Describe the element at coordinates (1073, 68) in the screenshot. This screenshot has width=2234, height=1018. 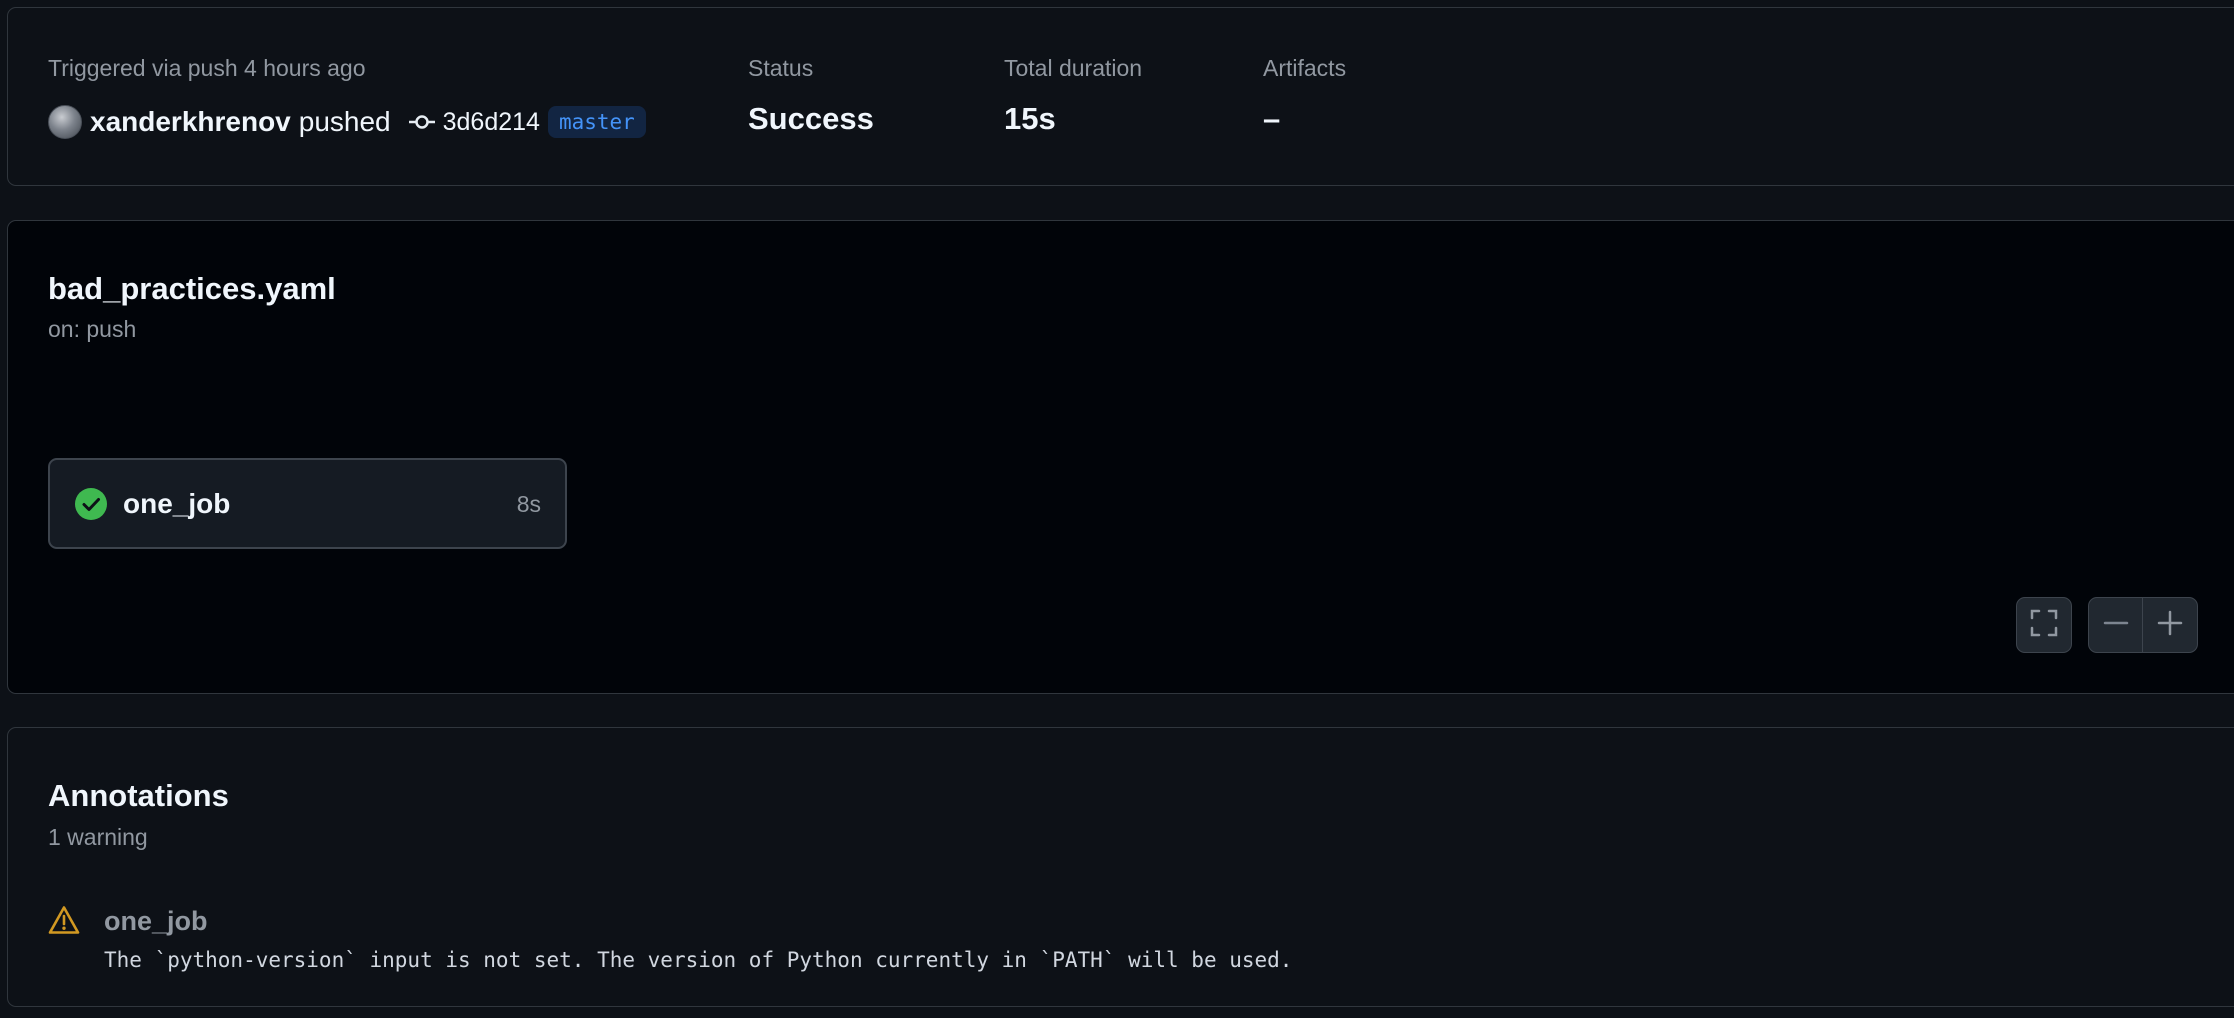
I see `duration-label: Total duration` at that location.